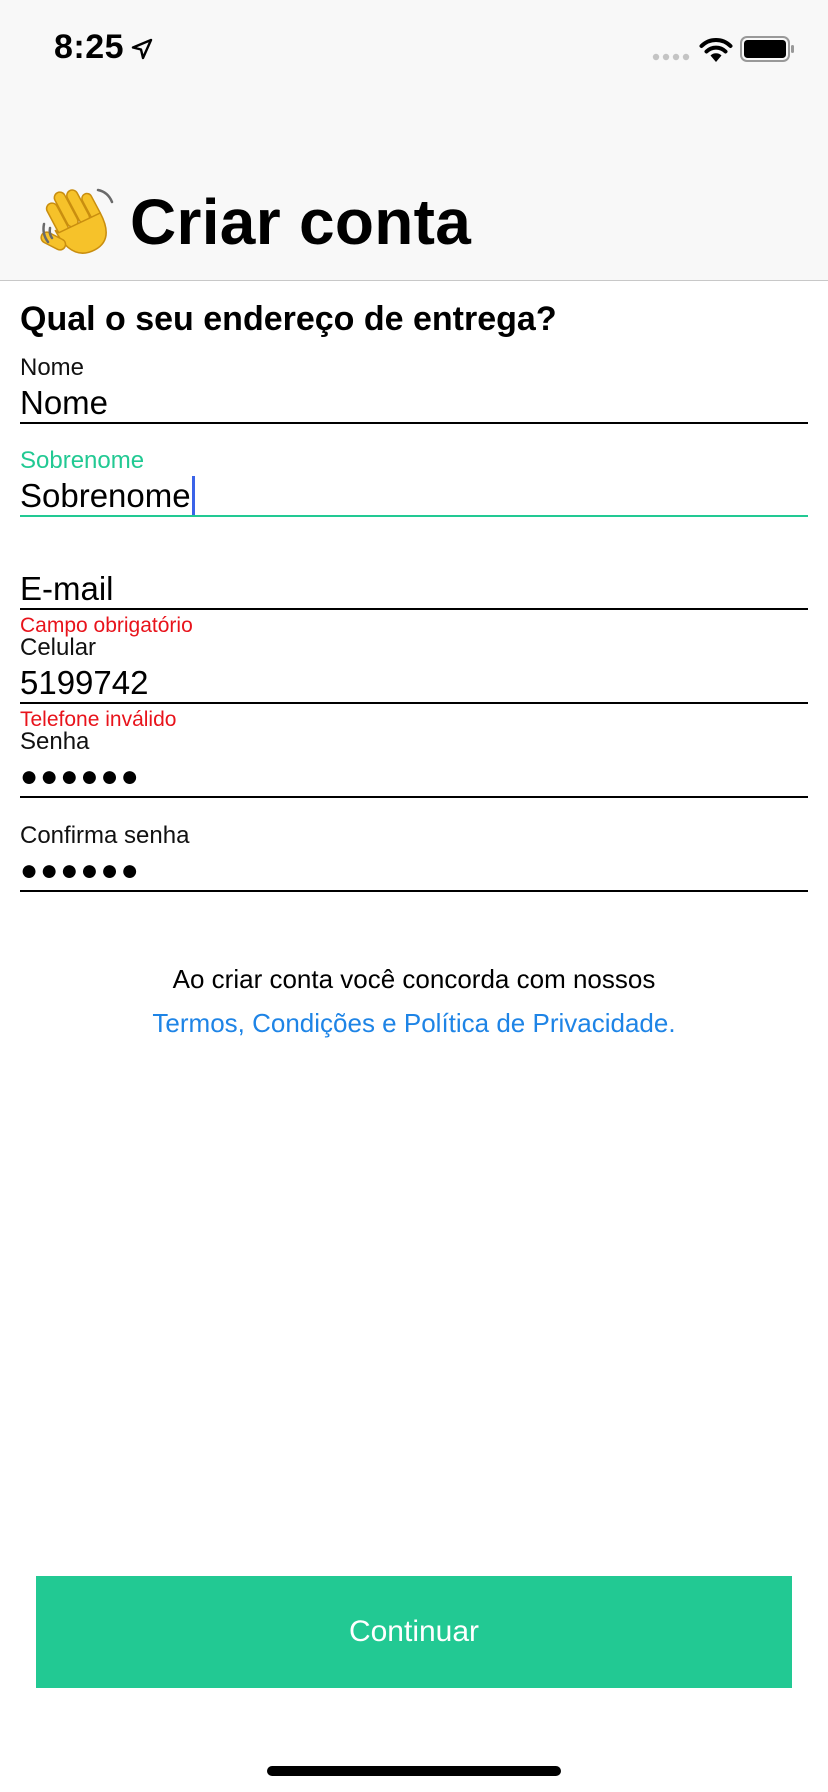  I want to click on waving-hand-icon, so click(77, 221).